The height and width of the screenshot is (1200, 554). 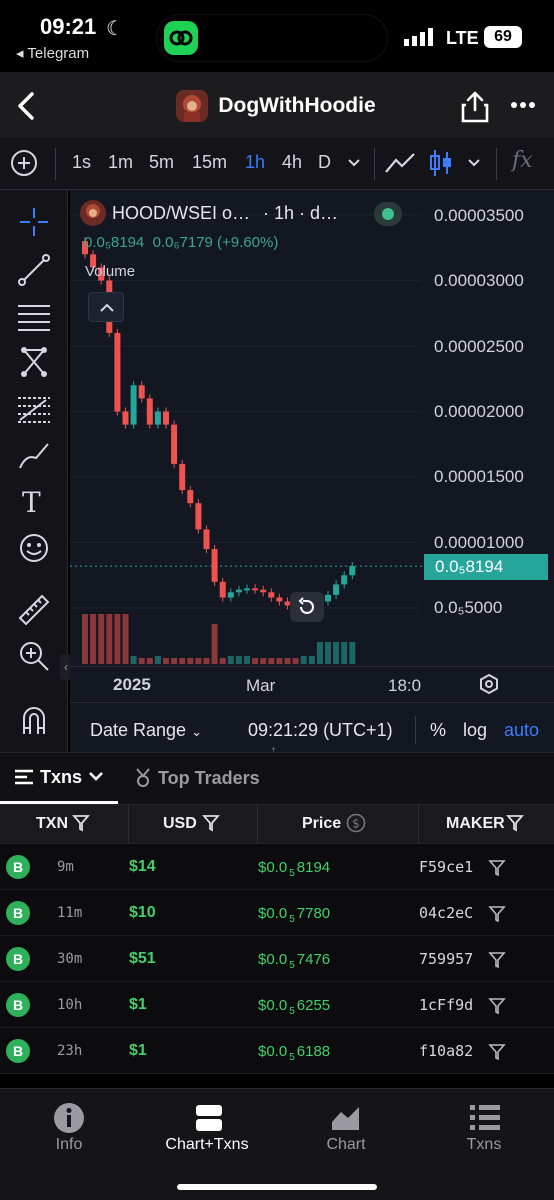 What do you see at coordinates (146, 730) in the screenshot?
I see `date-range-button: Date Range ⌄` at bounding box center [146, 730].